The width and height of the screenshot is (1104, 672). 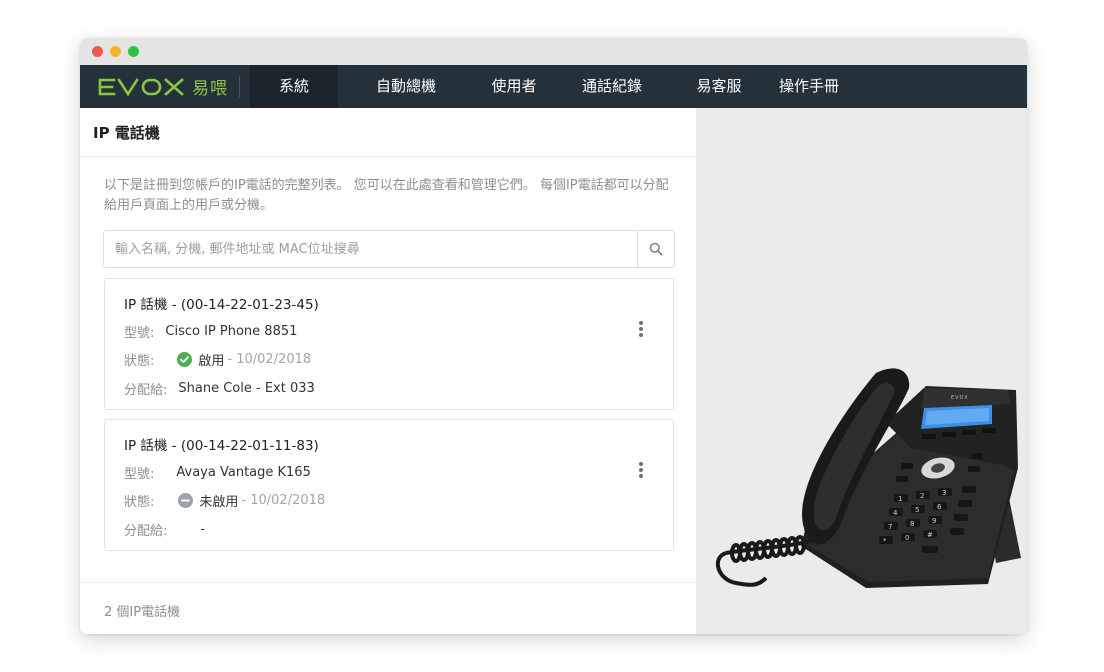 I want to click on search-button, so click(x=655, y=249).